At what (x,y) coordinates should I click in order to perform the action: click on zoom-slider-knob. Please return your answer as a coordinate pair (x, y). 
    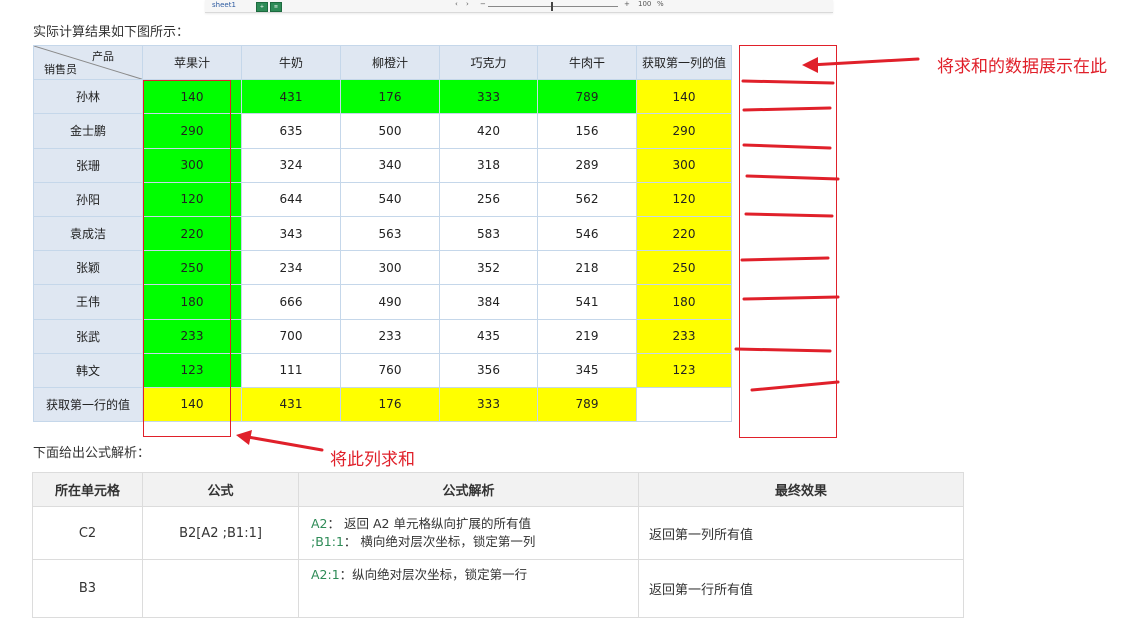
    Looking at the image, I should click on (552, 6).